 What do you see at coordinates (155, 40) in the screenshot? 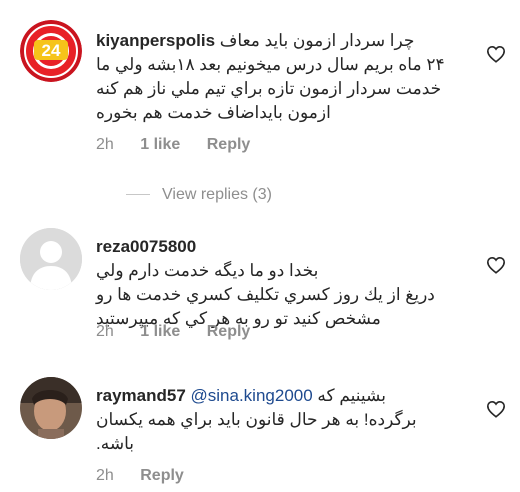
I see `username: kiyanperspolis` at bounding box center [155, 40].